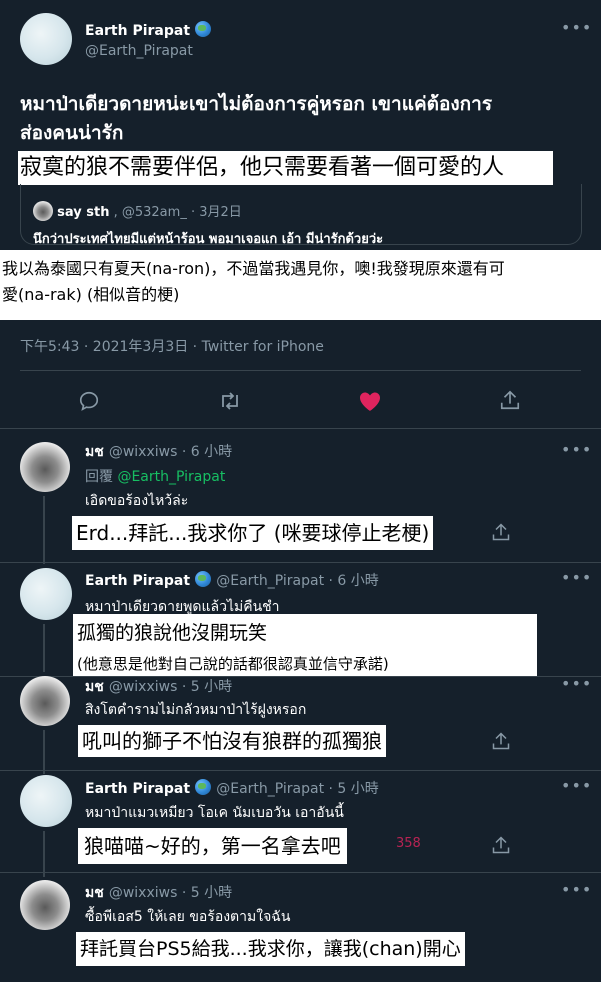 Image resolution: width=601 pixels, height=982 pixels. Describe the element at coordinates (196, 710) in the screenshot. I see `reply-text: สิงโตคำรามไม่กลัวหมาป่าไร้ฝูงหรอก` at that location.